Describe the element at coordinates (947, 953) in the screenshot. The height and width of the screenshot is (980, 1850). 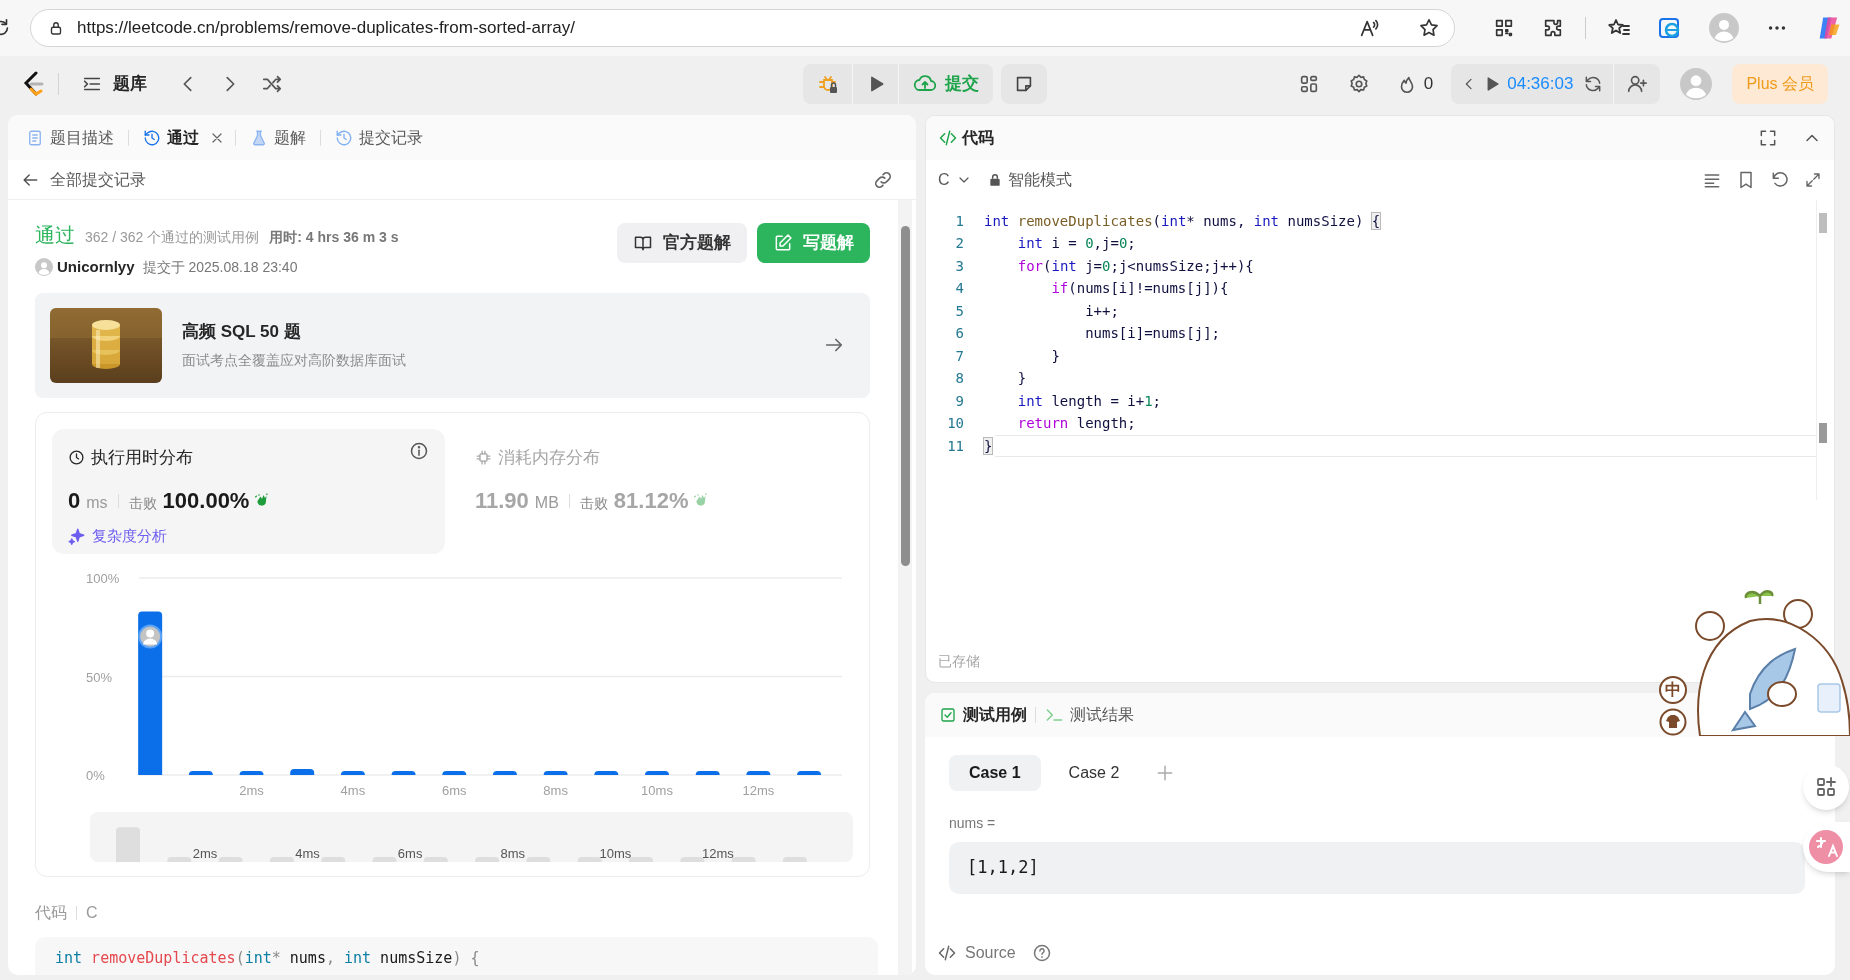
I see `code-icon` at that location.